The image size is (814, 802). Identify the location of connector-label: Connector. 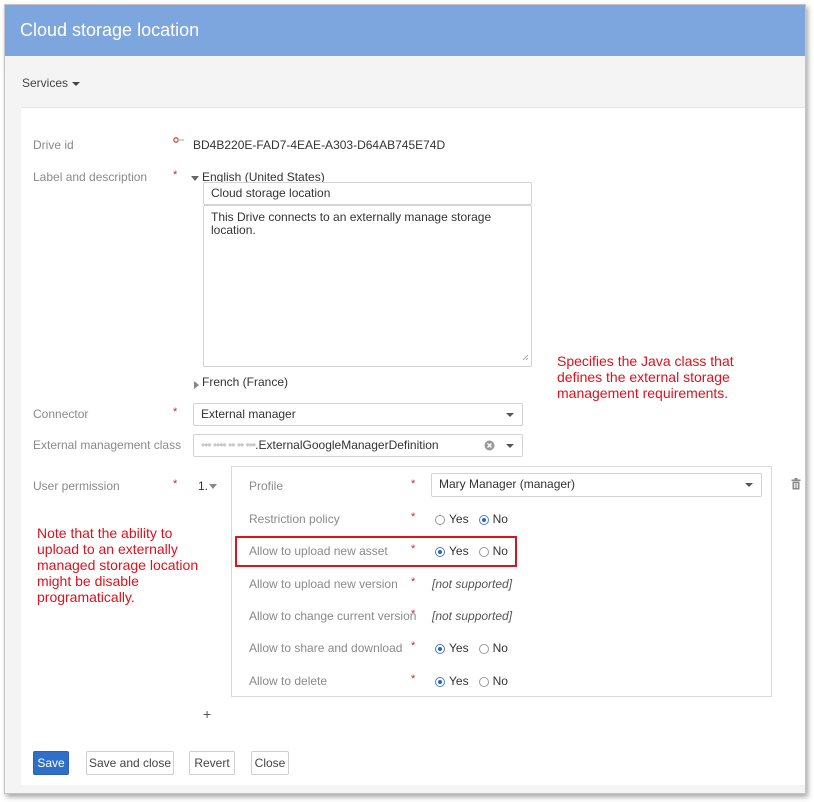
(61, 414).